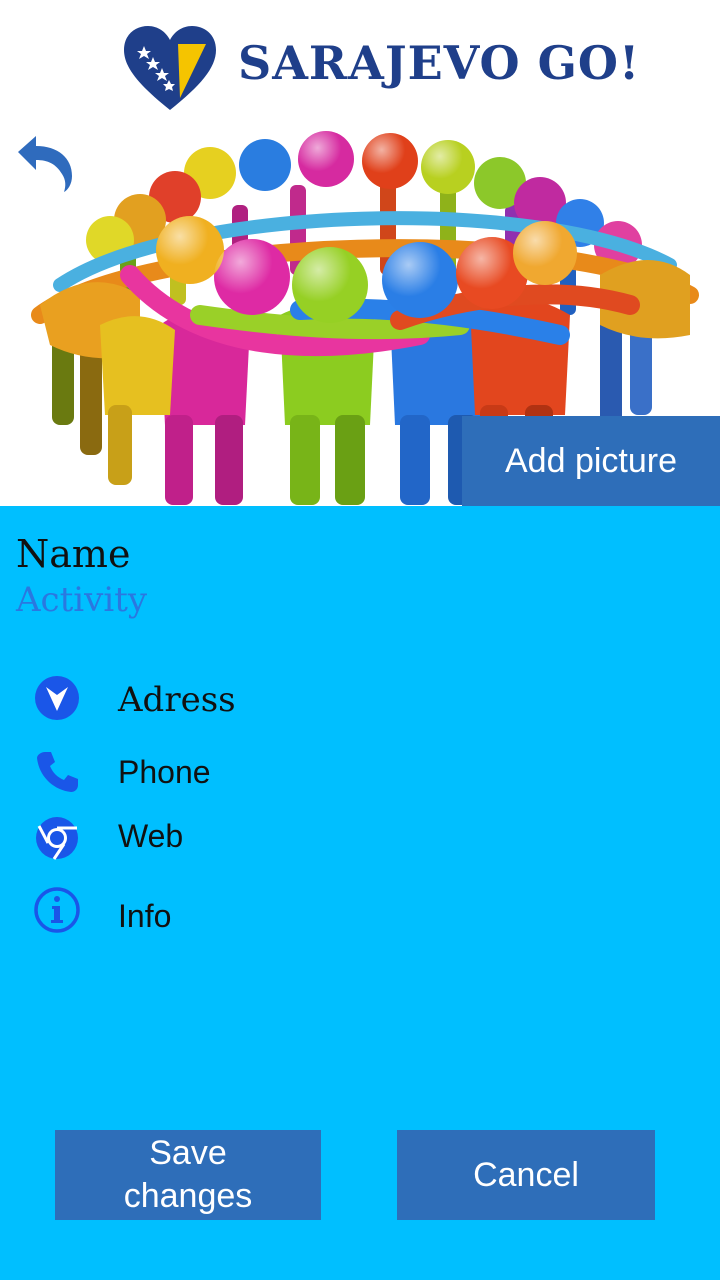  What do you see at coordinates (360, 700) in the screenshot?
I see `address-row: Adress` at bounding box center [360, 700].